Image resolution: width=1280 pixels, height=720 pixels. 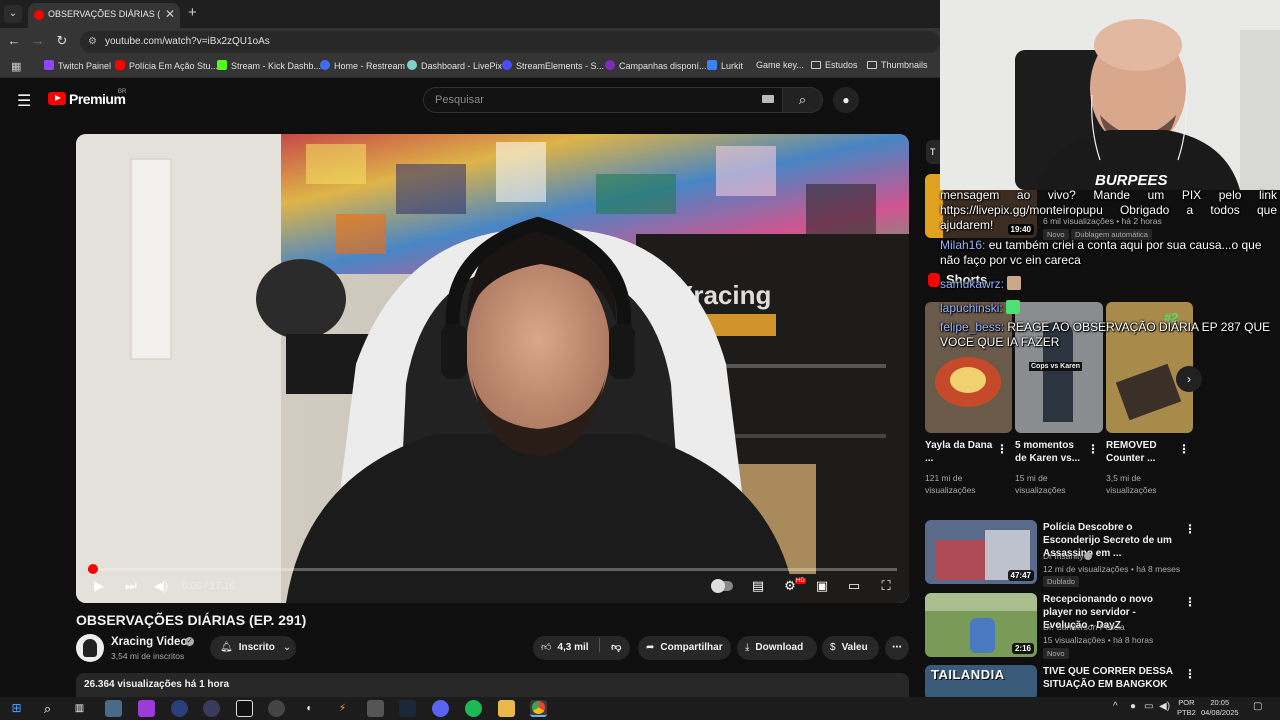 What do you see at coordinates (981, 625) in the screenshot?
I see `video-thumbnail: 2:16` at bounding box center [981, 625].